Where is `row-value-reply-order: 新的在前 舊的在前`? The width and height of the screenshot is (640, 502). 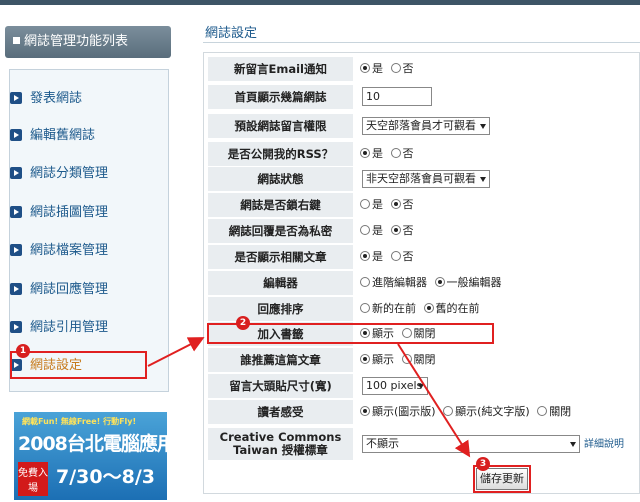 row-value-reply-order: 新的在前 舊的在前 is located at coordinates (496, 309).